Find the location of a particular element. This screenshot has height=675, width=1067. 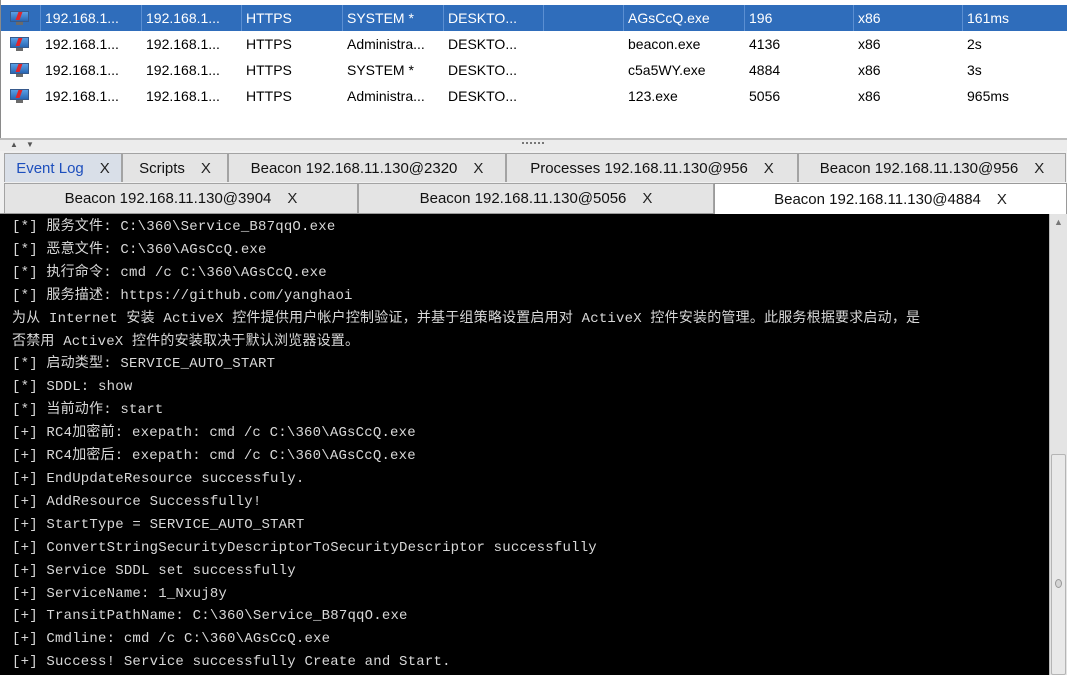

console-line: [*] 服务描述: https://github.com/yanghaoi is located at coordinates (182, 295).